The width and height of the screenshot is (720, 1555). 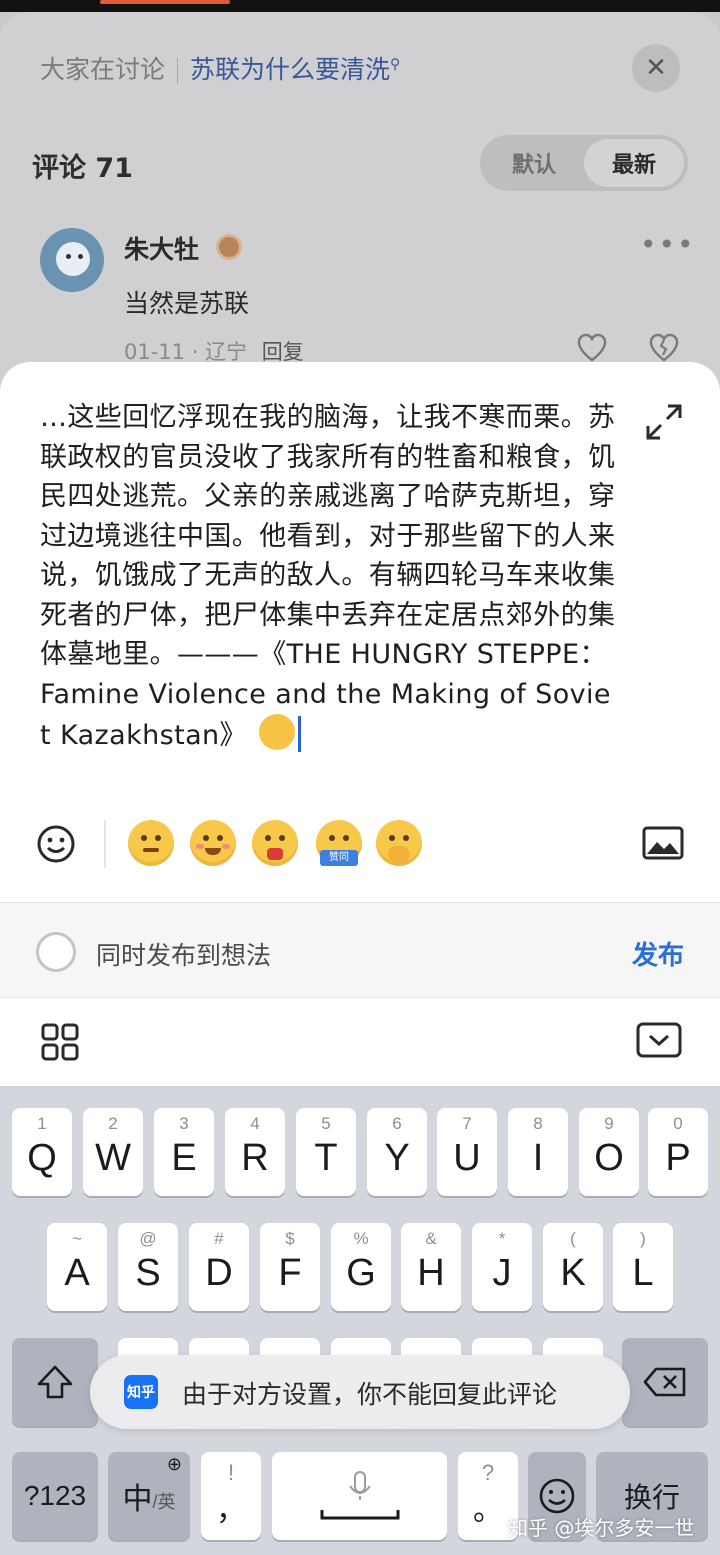 I want to click on key-j: * J, so click(x=502, y=1267).